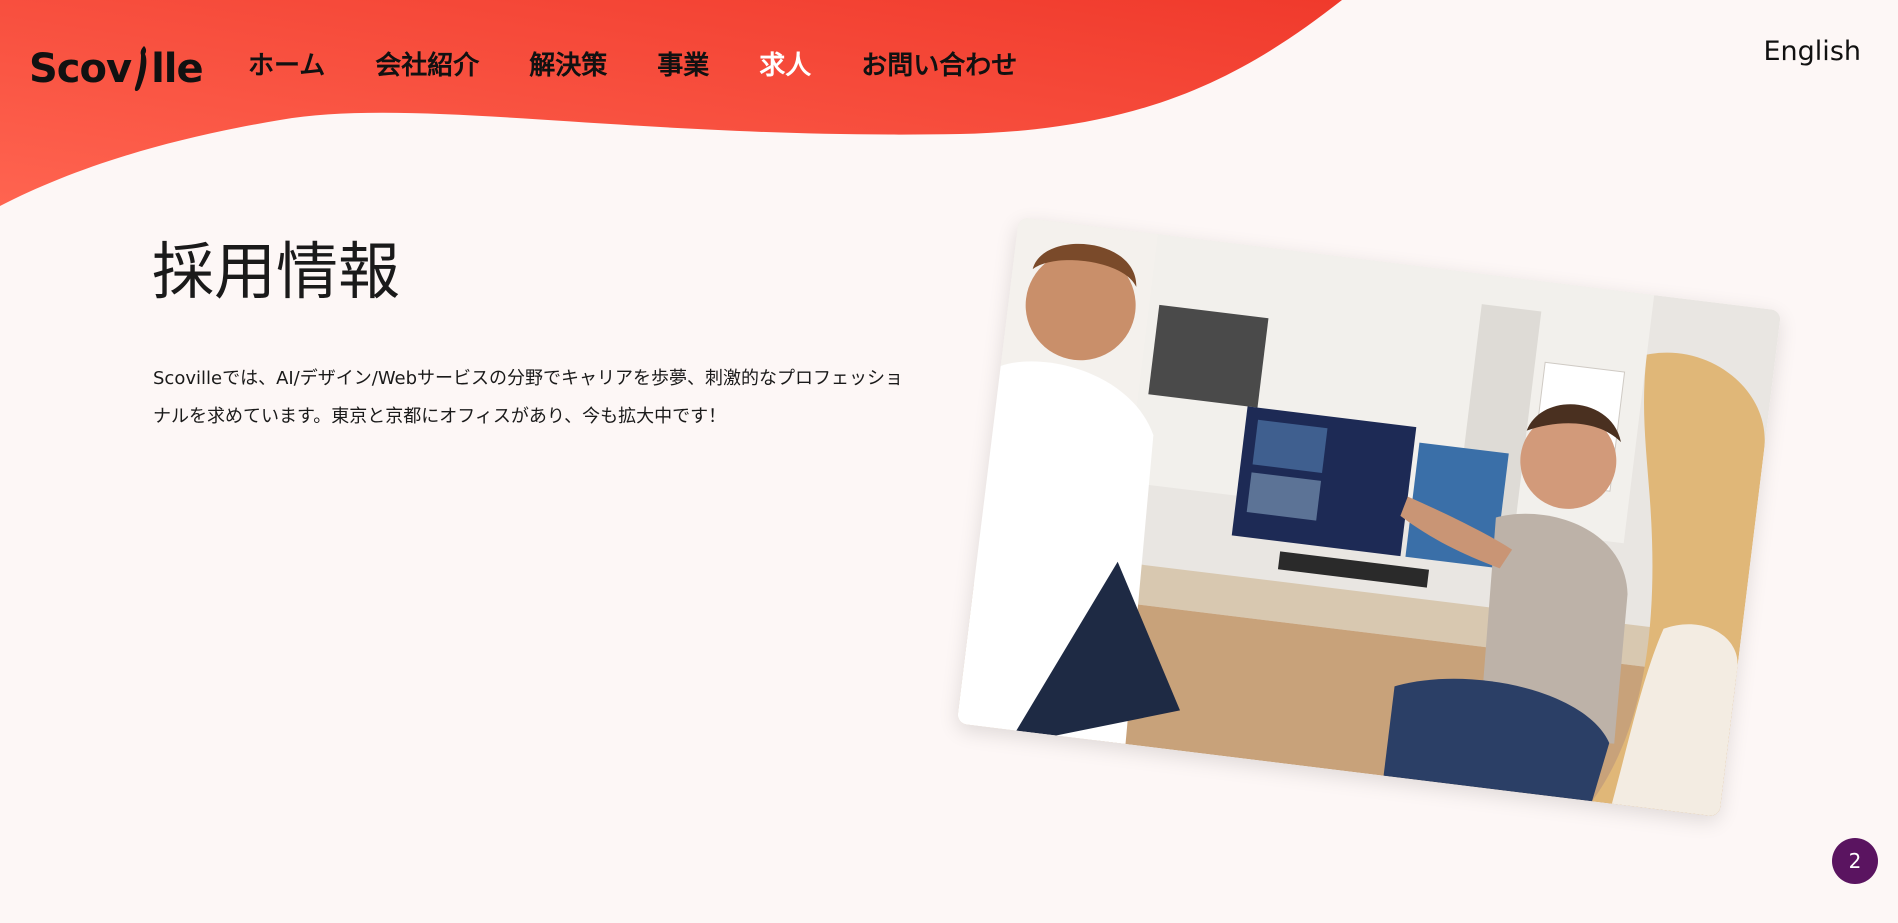 The height and width of the screenshot is (923, 1898). I want to click on logo-text-left: Scov, so click(80, 69).